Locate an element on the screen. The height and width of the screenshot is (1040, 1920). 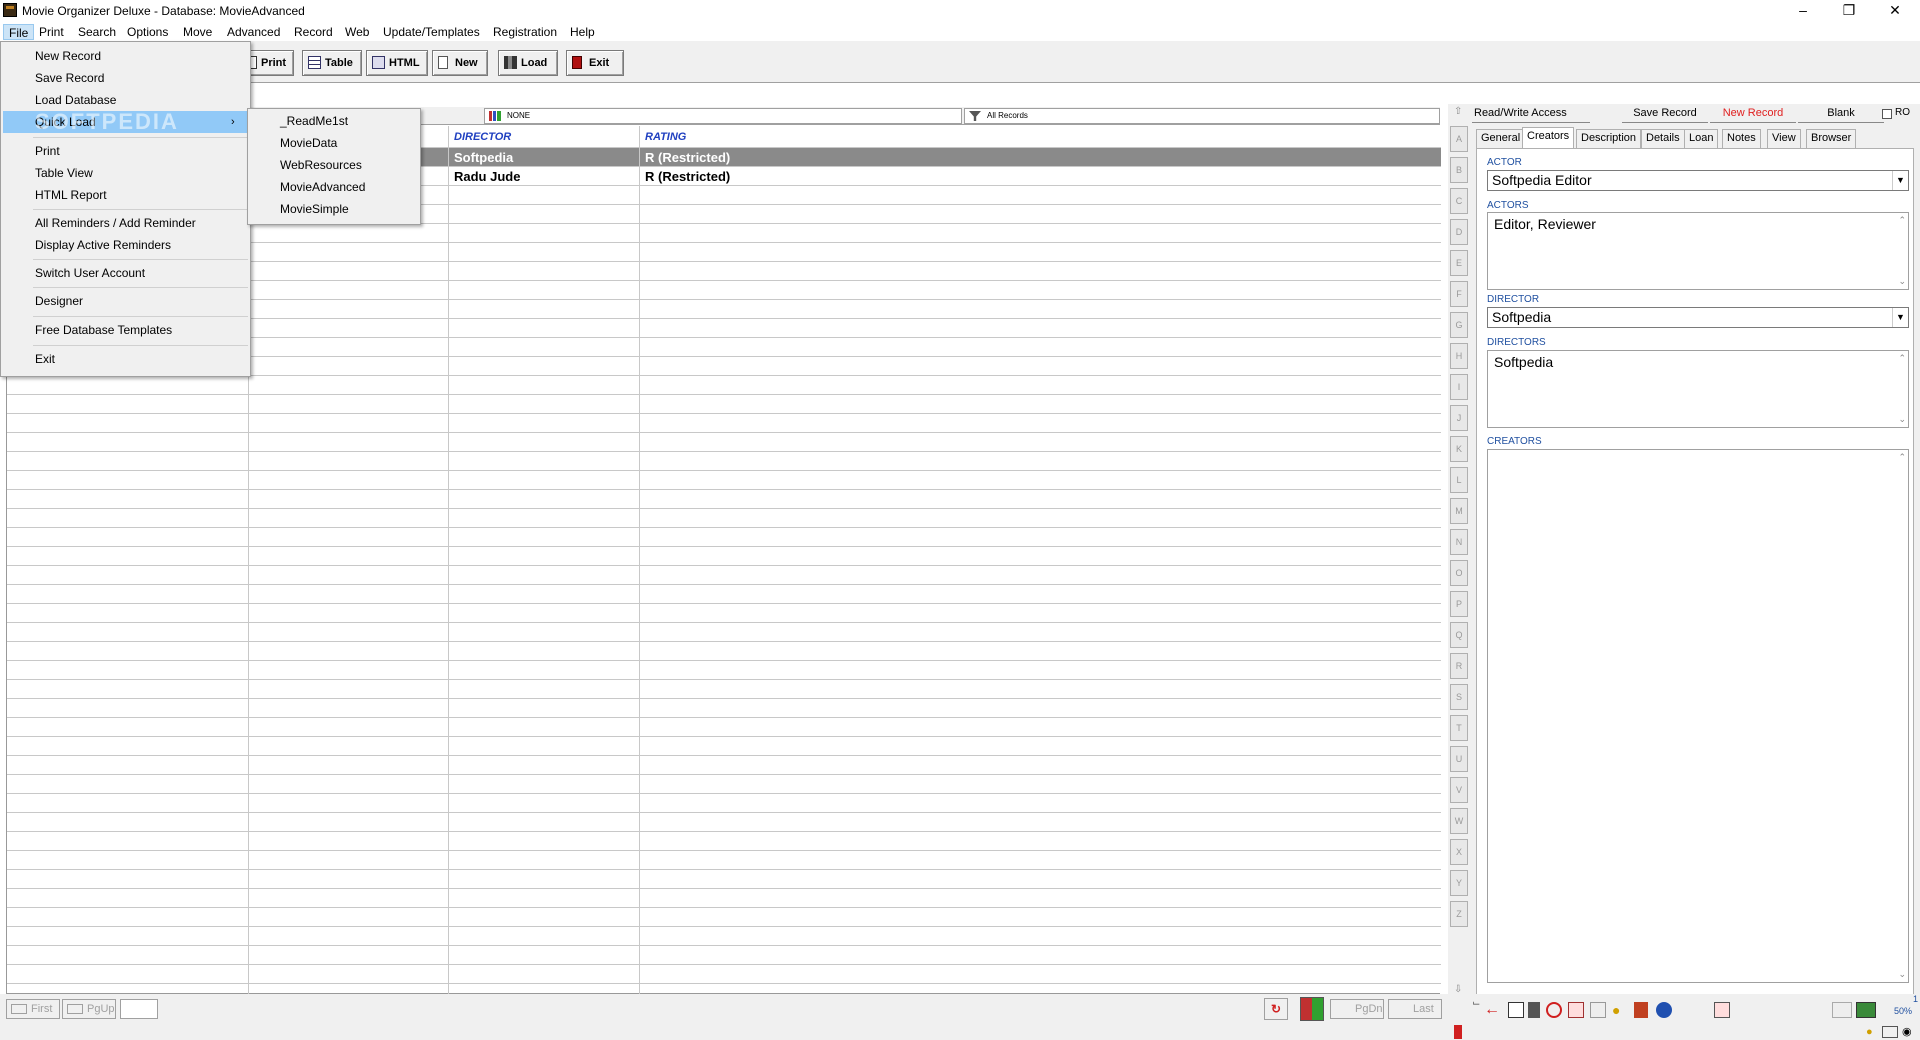
menu-item-html-report: HTML Report is located at coordinates (125, 195).